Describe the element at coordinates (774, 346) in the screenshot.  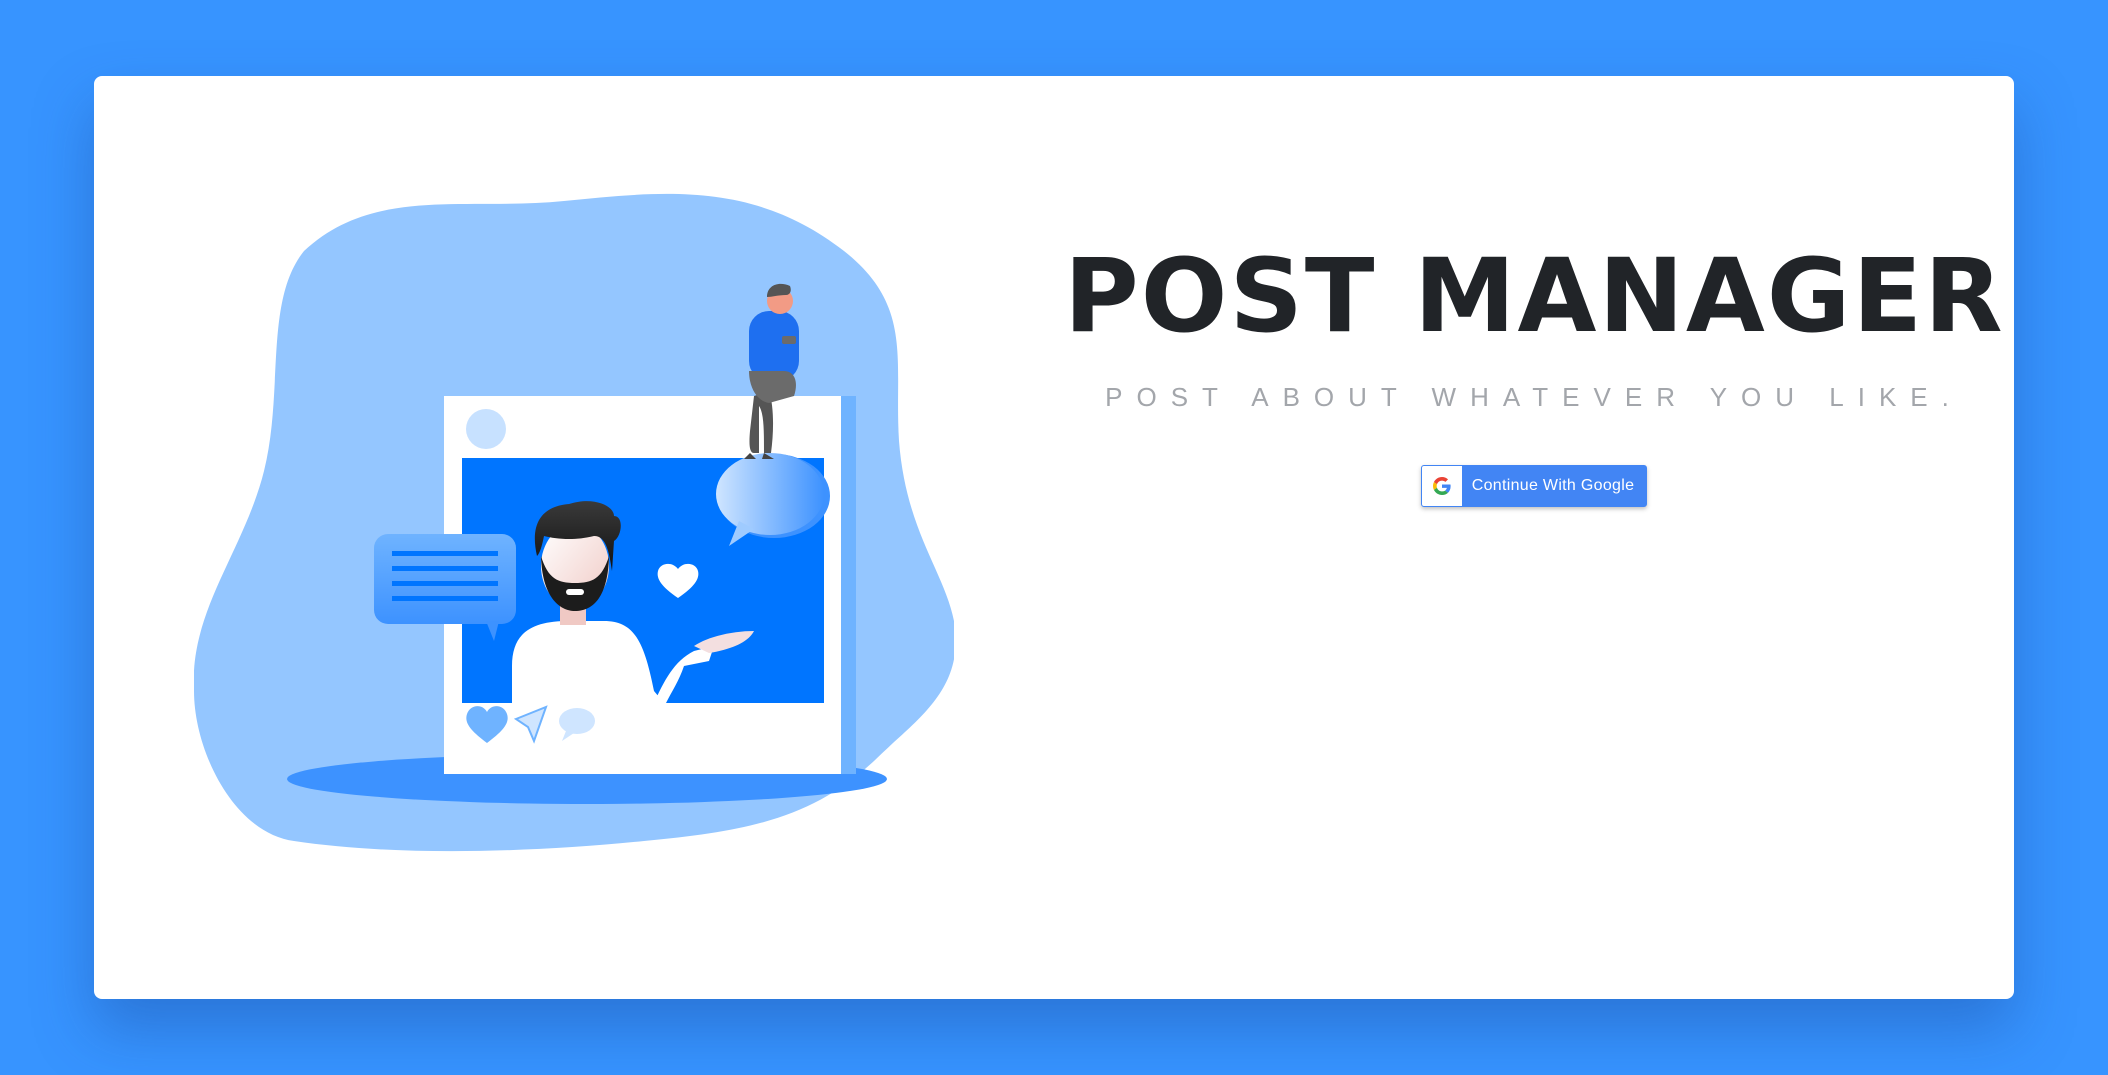
I see `sitting-person-torso` at that location.